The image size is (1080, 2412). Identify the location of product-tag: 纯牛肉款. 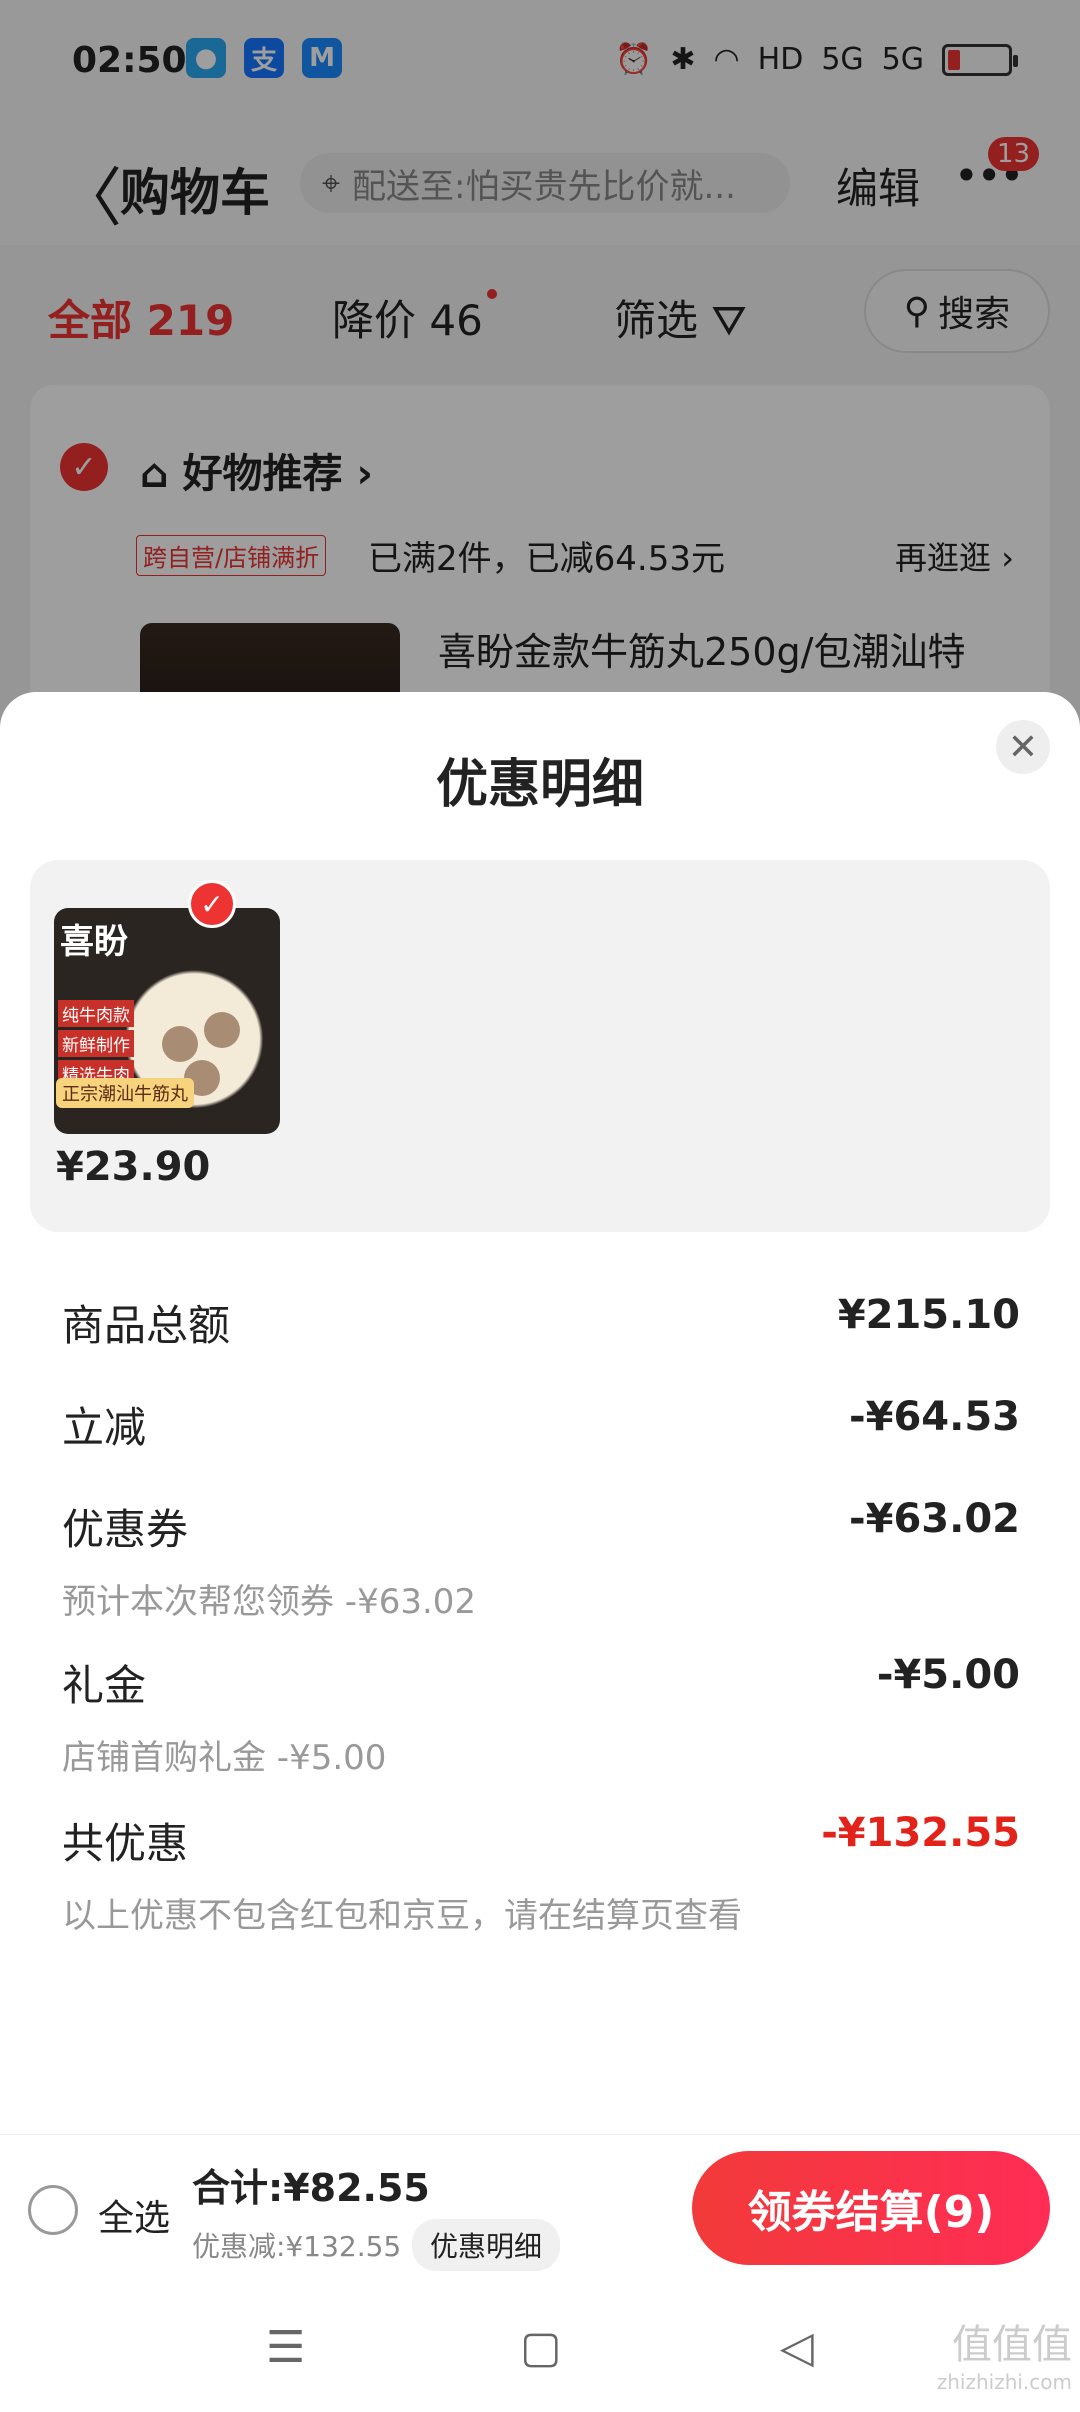
(96, 1013).